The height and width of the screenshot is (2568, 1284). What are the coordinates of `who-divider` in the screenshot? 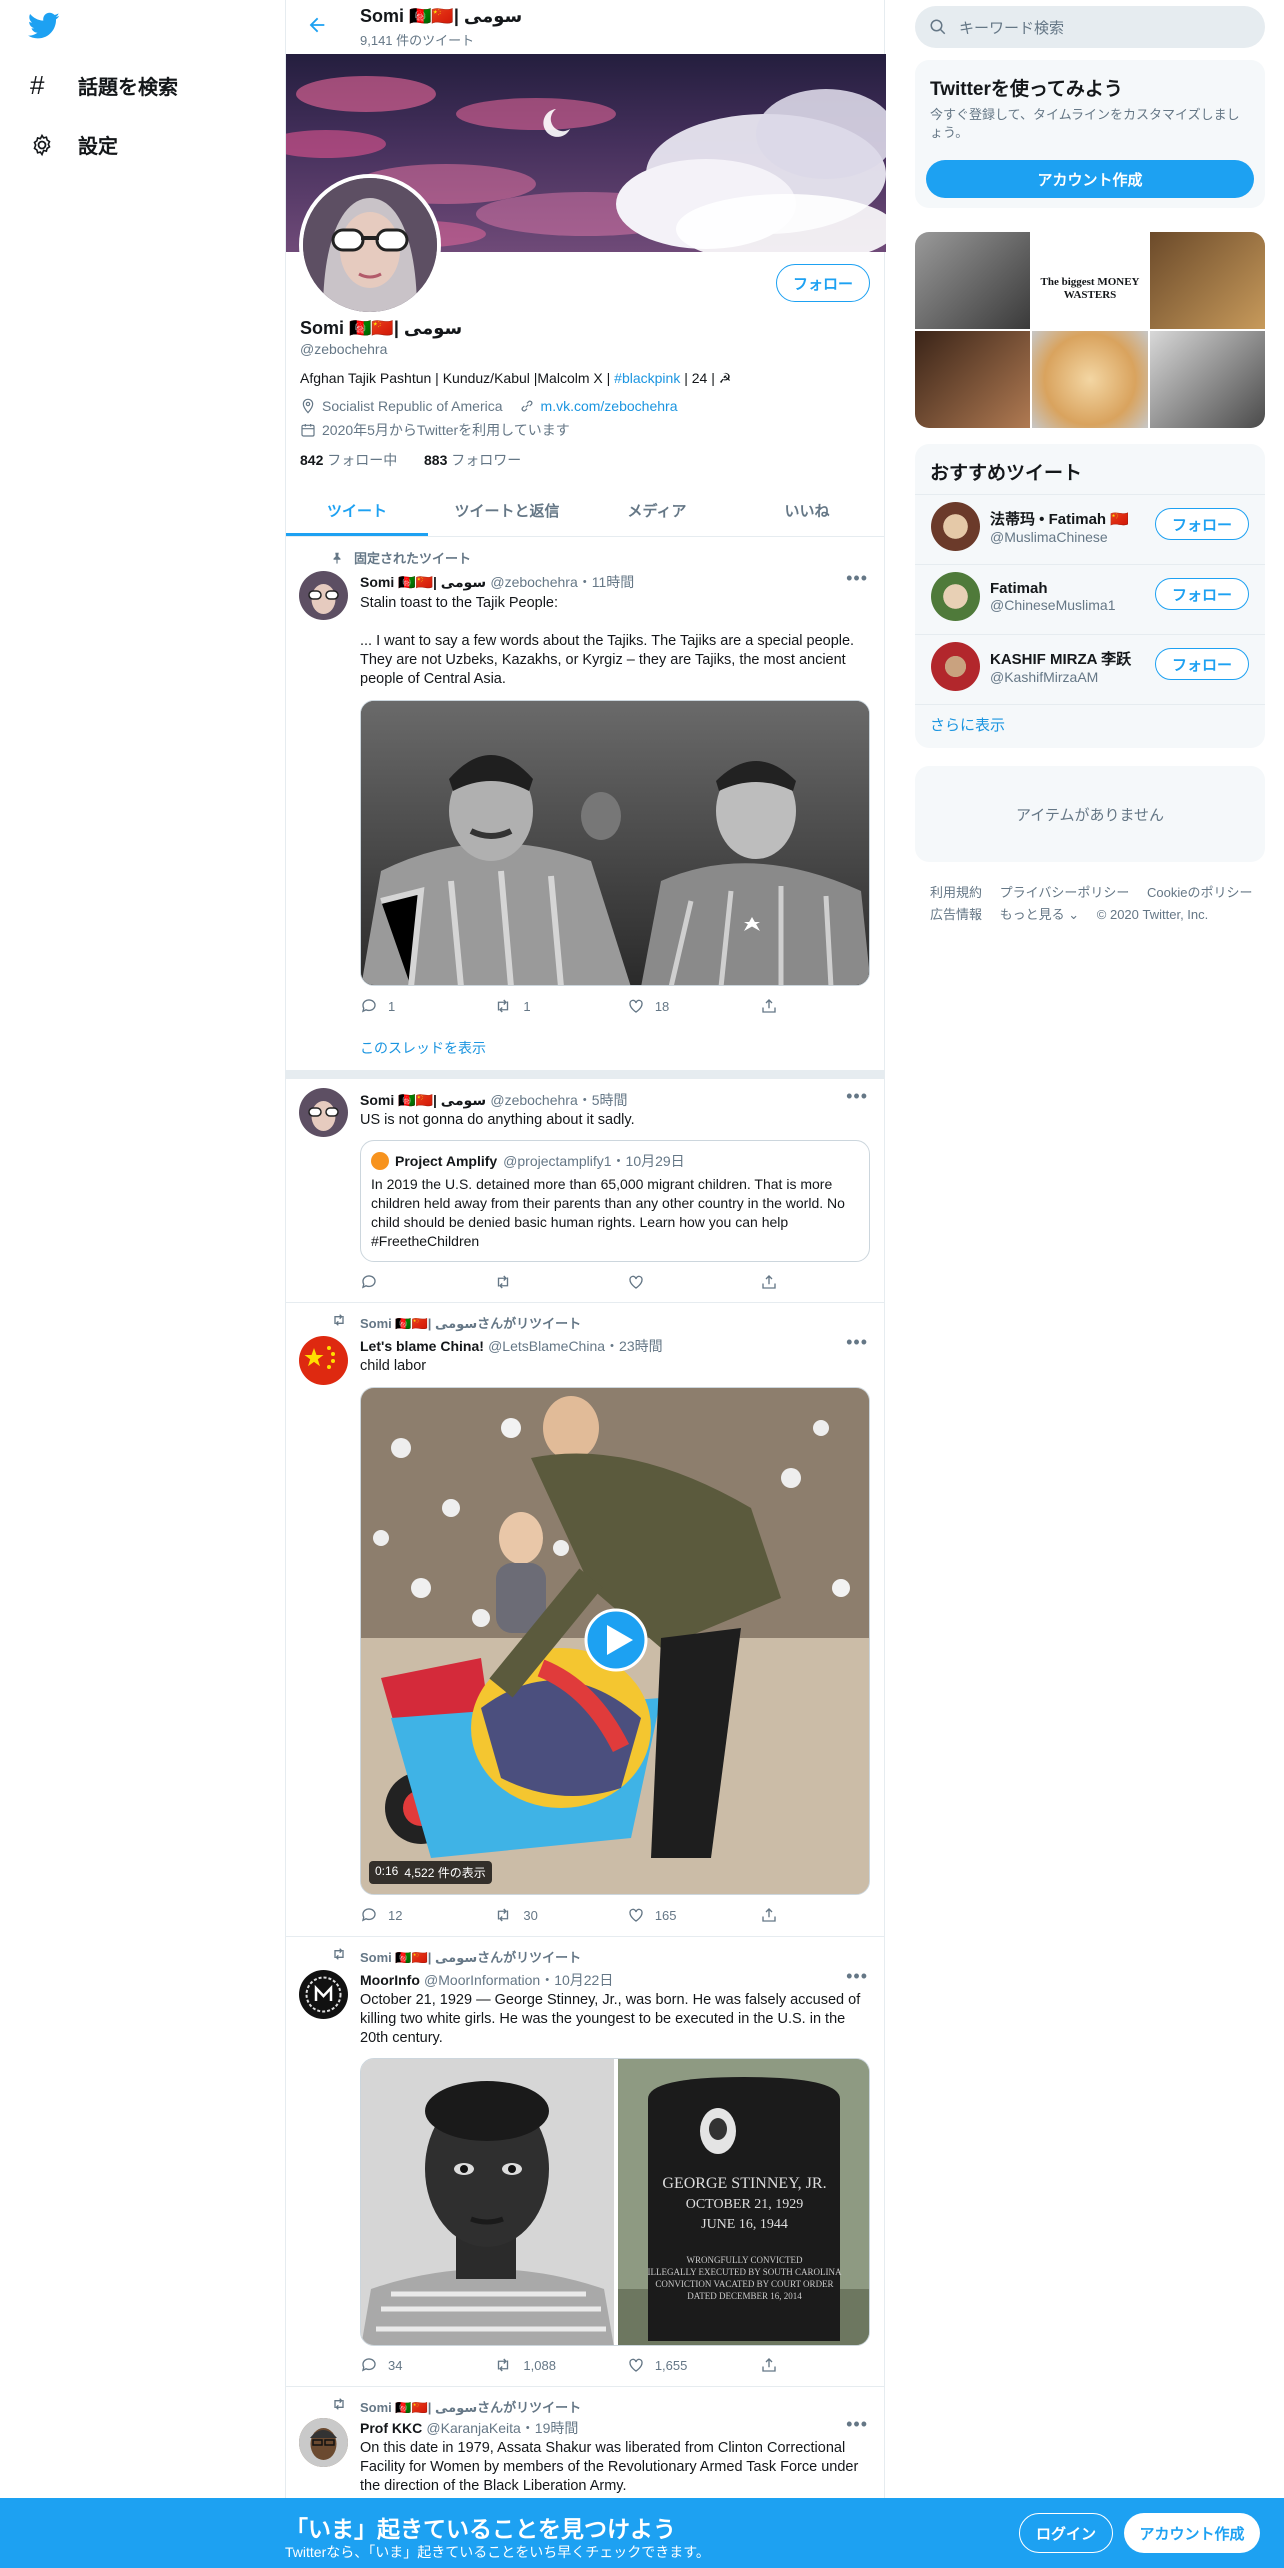 It's located at (1090, 494).